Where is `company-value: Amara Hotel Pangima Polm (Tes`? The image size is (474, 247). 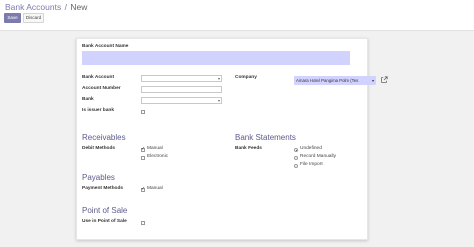
company-value: Amara Hotel Pangima Polm (Tes is located at coordinates (327, 80).